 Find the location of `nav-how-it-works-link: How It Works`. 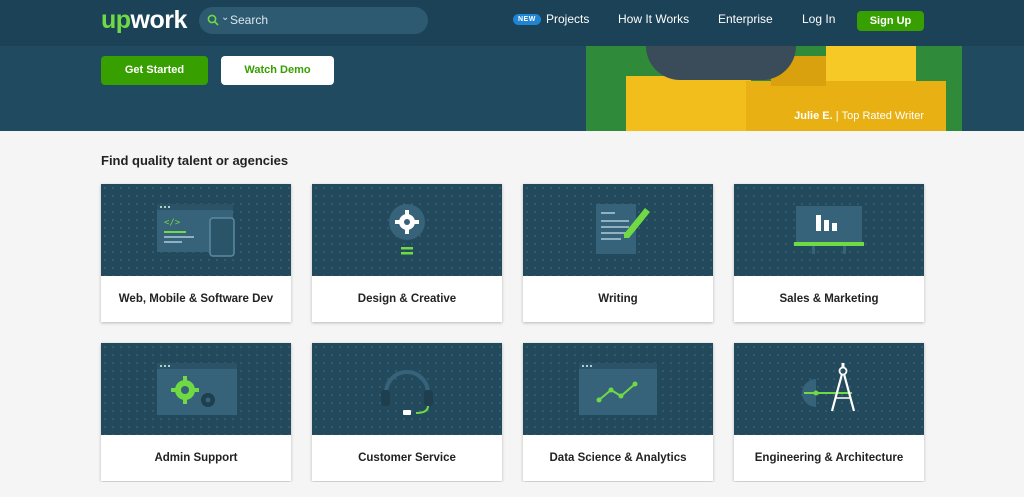

nav-how-it-works-link: How It Works is located at coordinates (653, 19).